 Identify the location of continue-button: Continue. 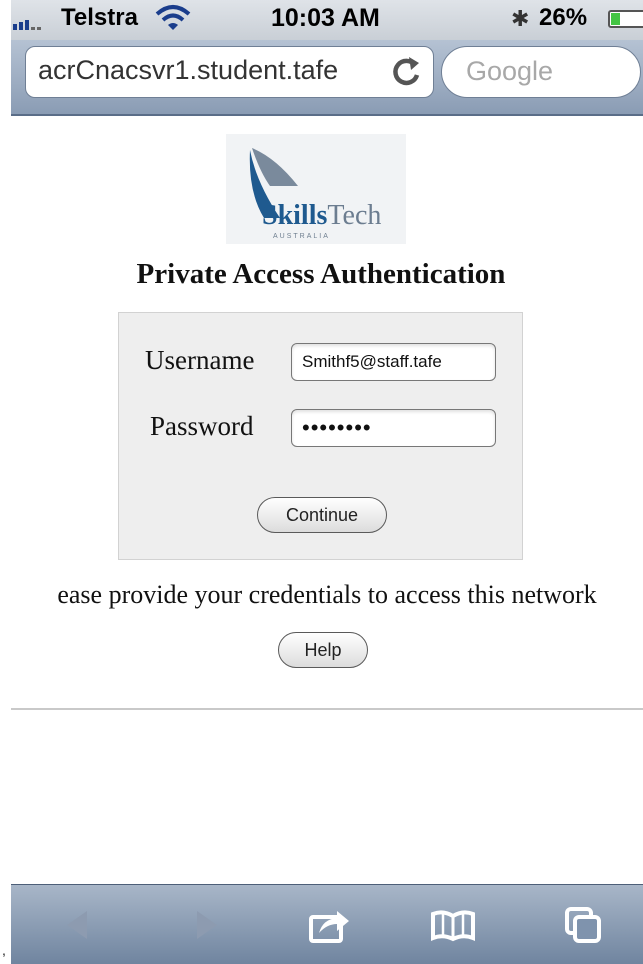
(322, 515).